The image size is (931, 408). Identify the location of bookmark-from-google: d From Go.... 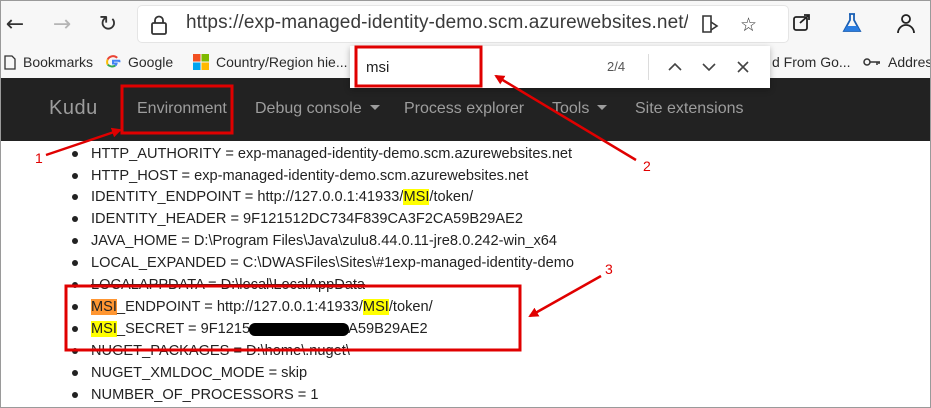
(811, 62).